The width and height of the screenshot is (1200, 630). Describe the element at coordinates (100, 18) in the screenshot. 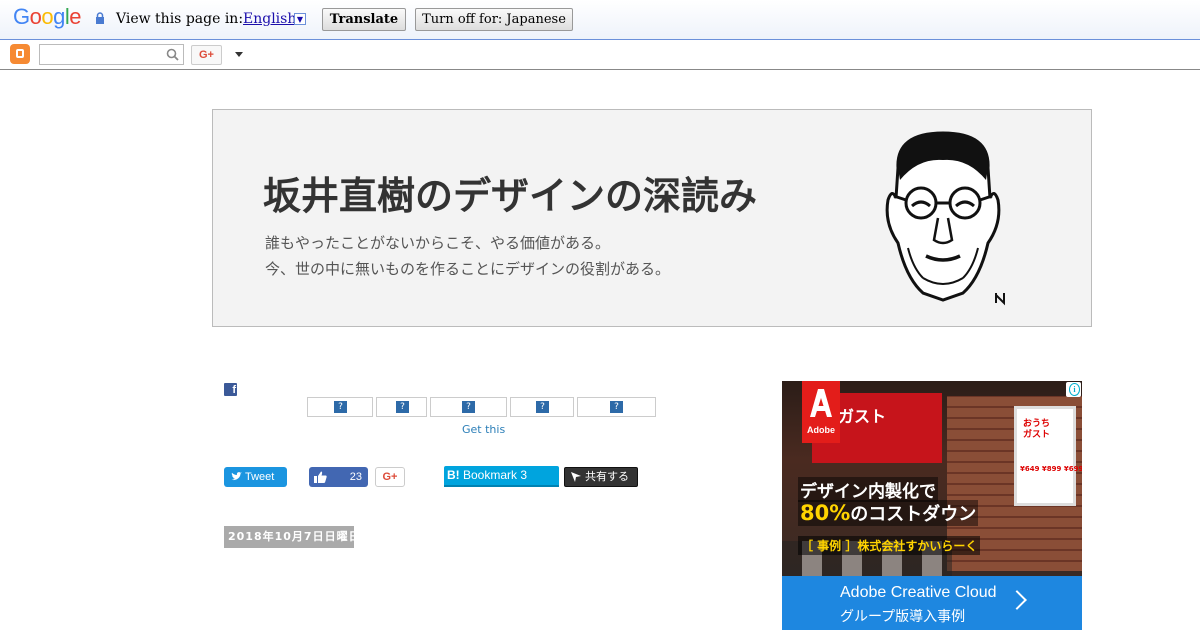

I see `lock-icon` at that location.